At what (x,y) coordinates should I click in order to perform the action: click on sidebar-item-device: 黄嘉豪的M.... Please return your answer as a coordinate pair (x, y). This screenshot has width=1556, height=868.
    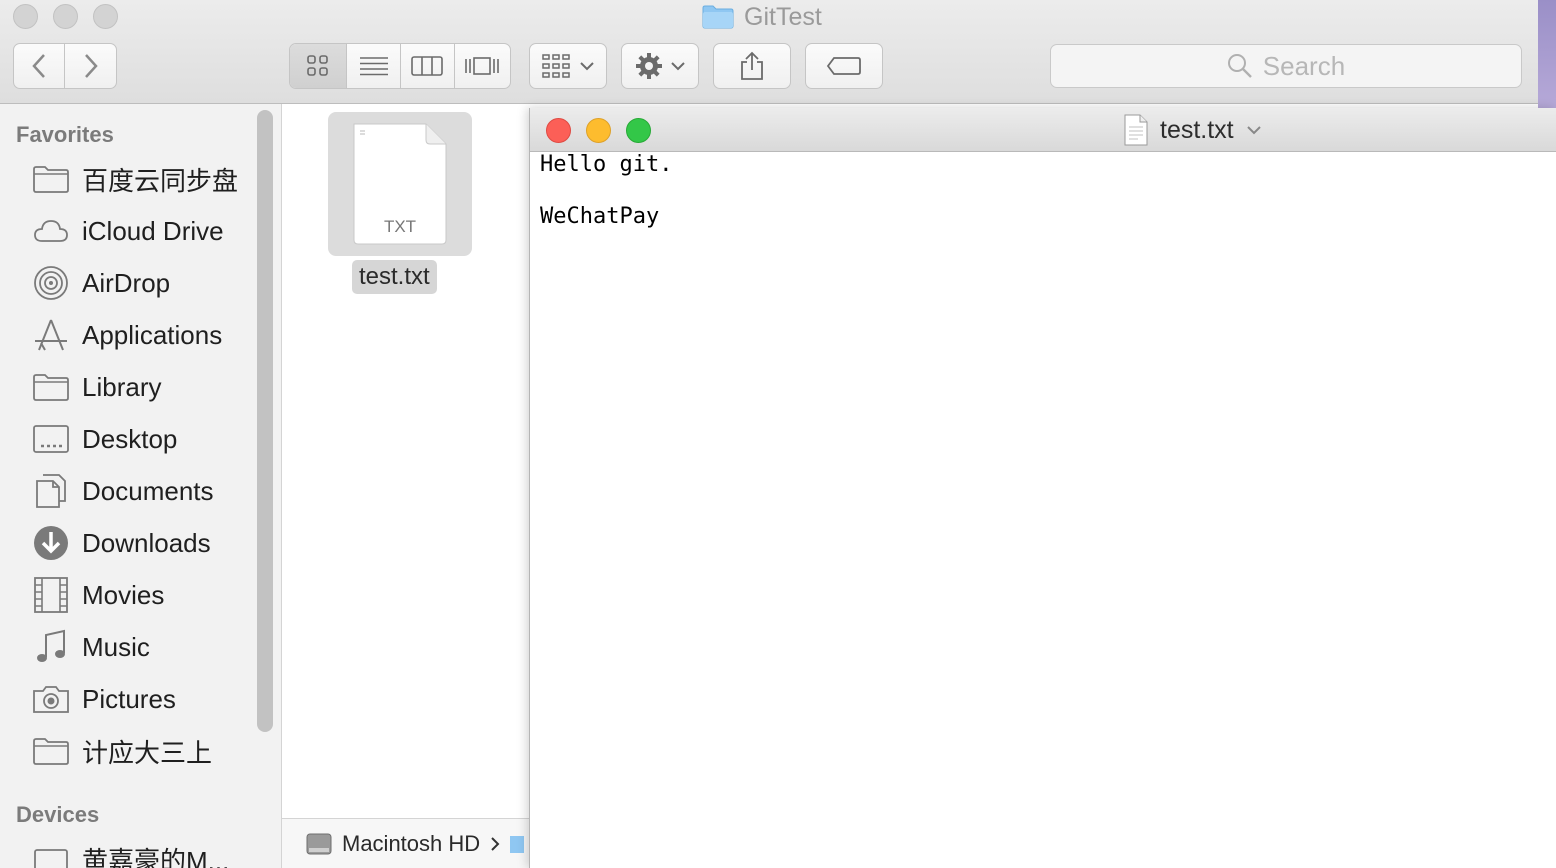
    Looking at the image, I should click on (142, 853).